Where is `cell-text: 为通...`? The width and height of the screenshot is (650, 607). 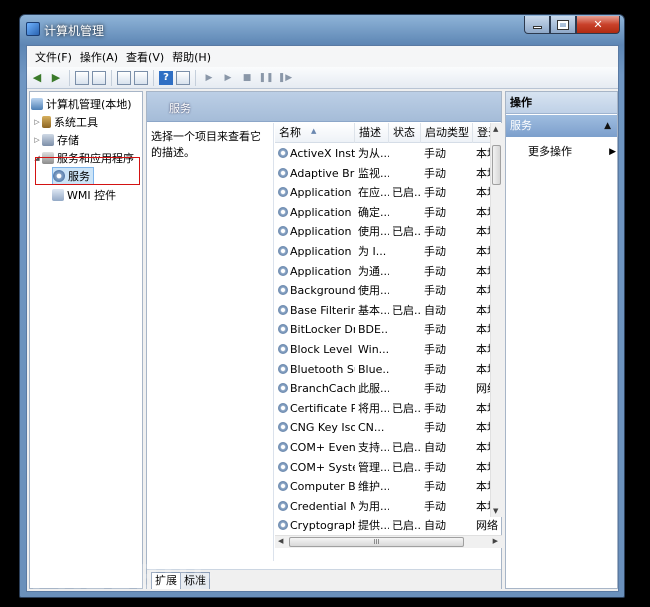 cell-text: 为通... is located at coordinates (373, 271).